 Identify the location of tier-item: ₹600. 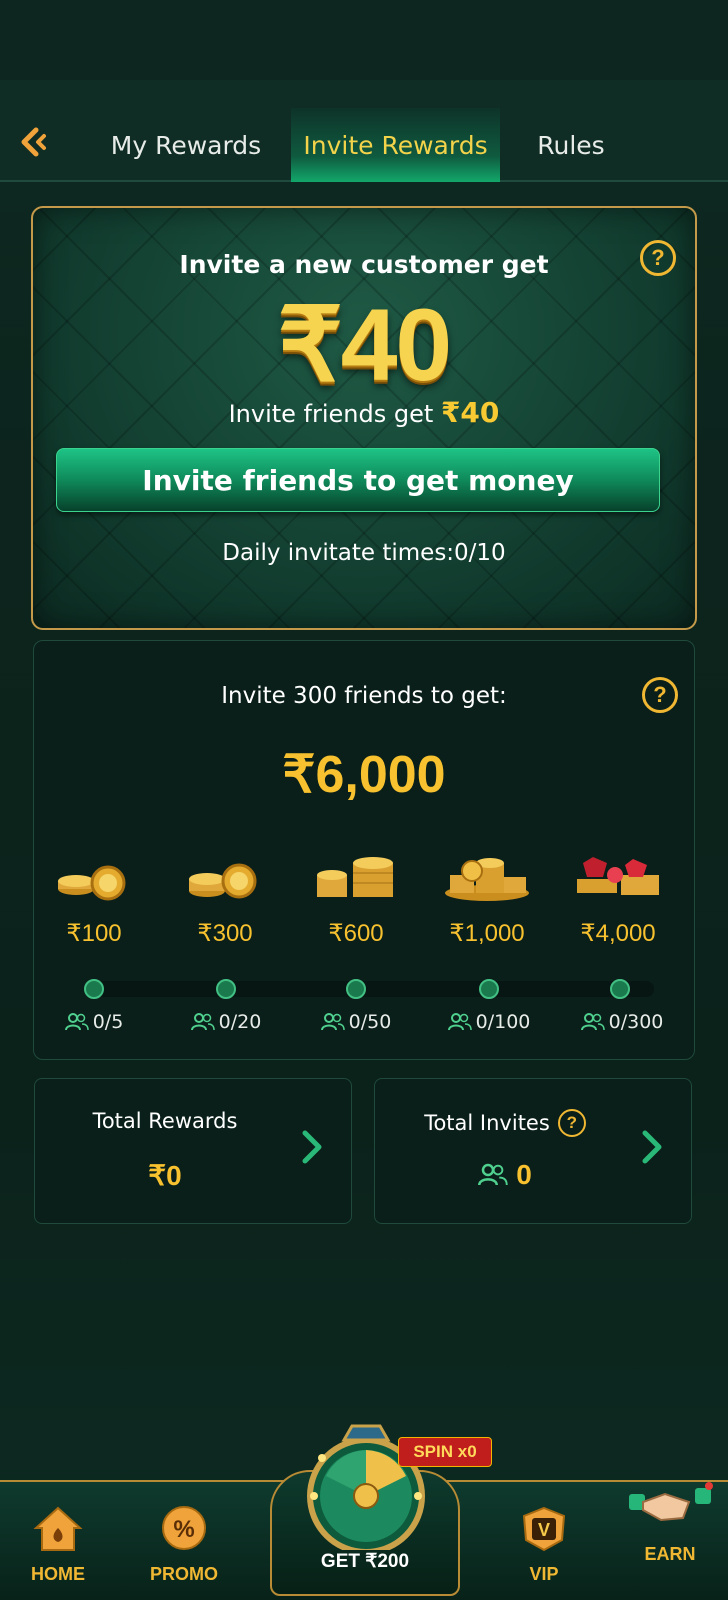
(356, 898).